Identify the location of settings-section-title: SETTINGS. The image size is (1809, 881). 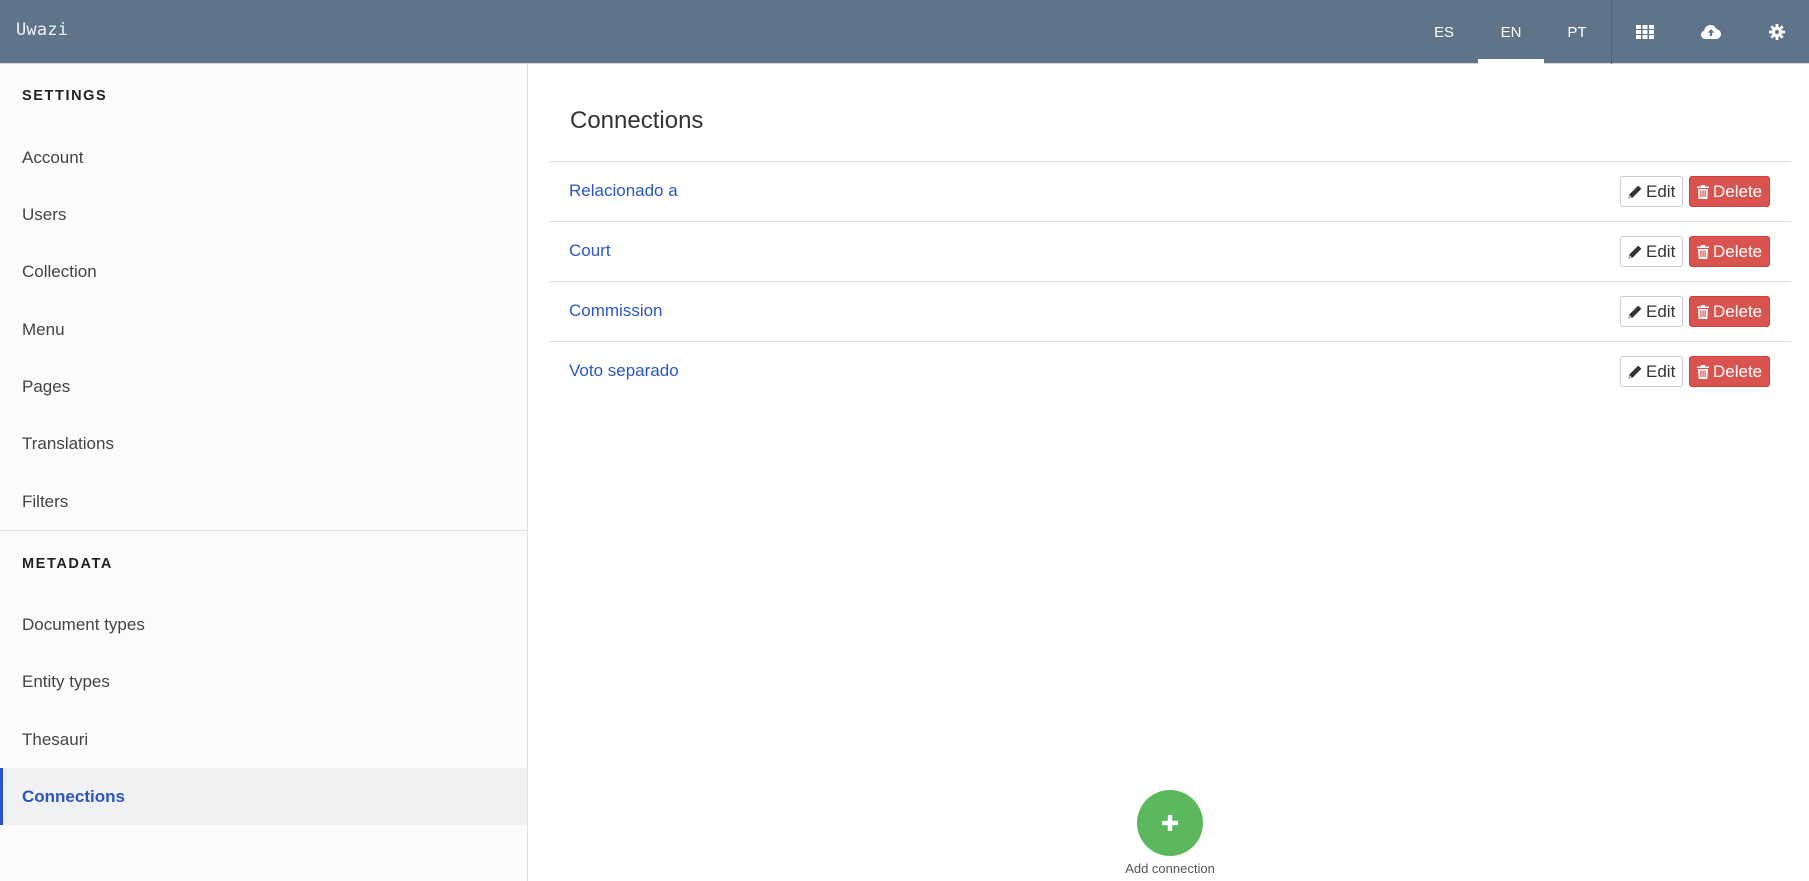
(65, 96).